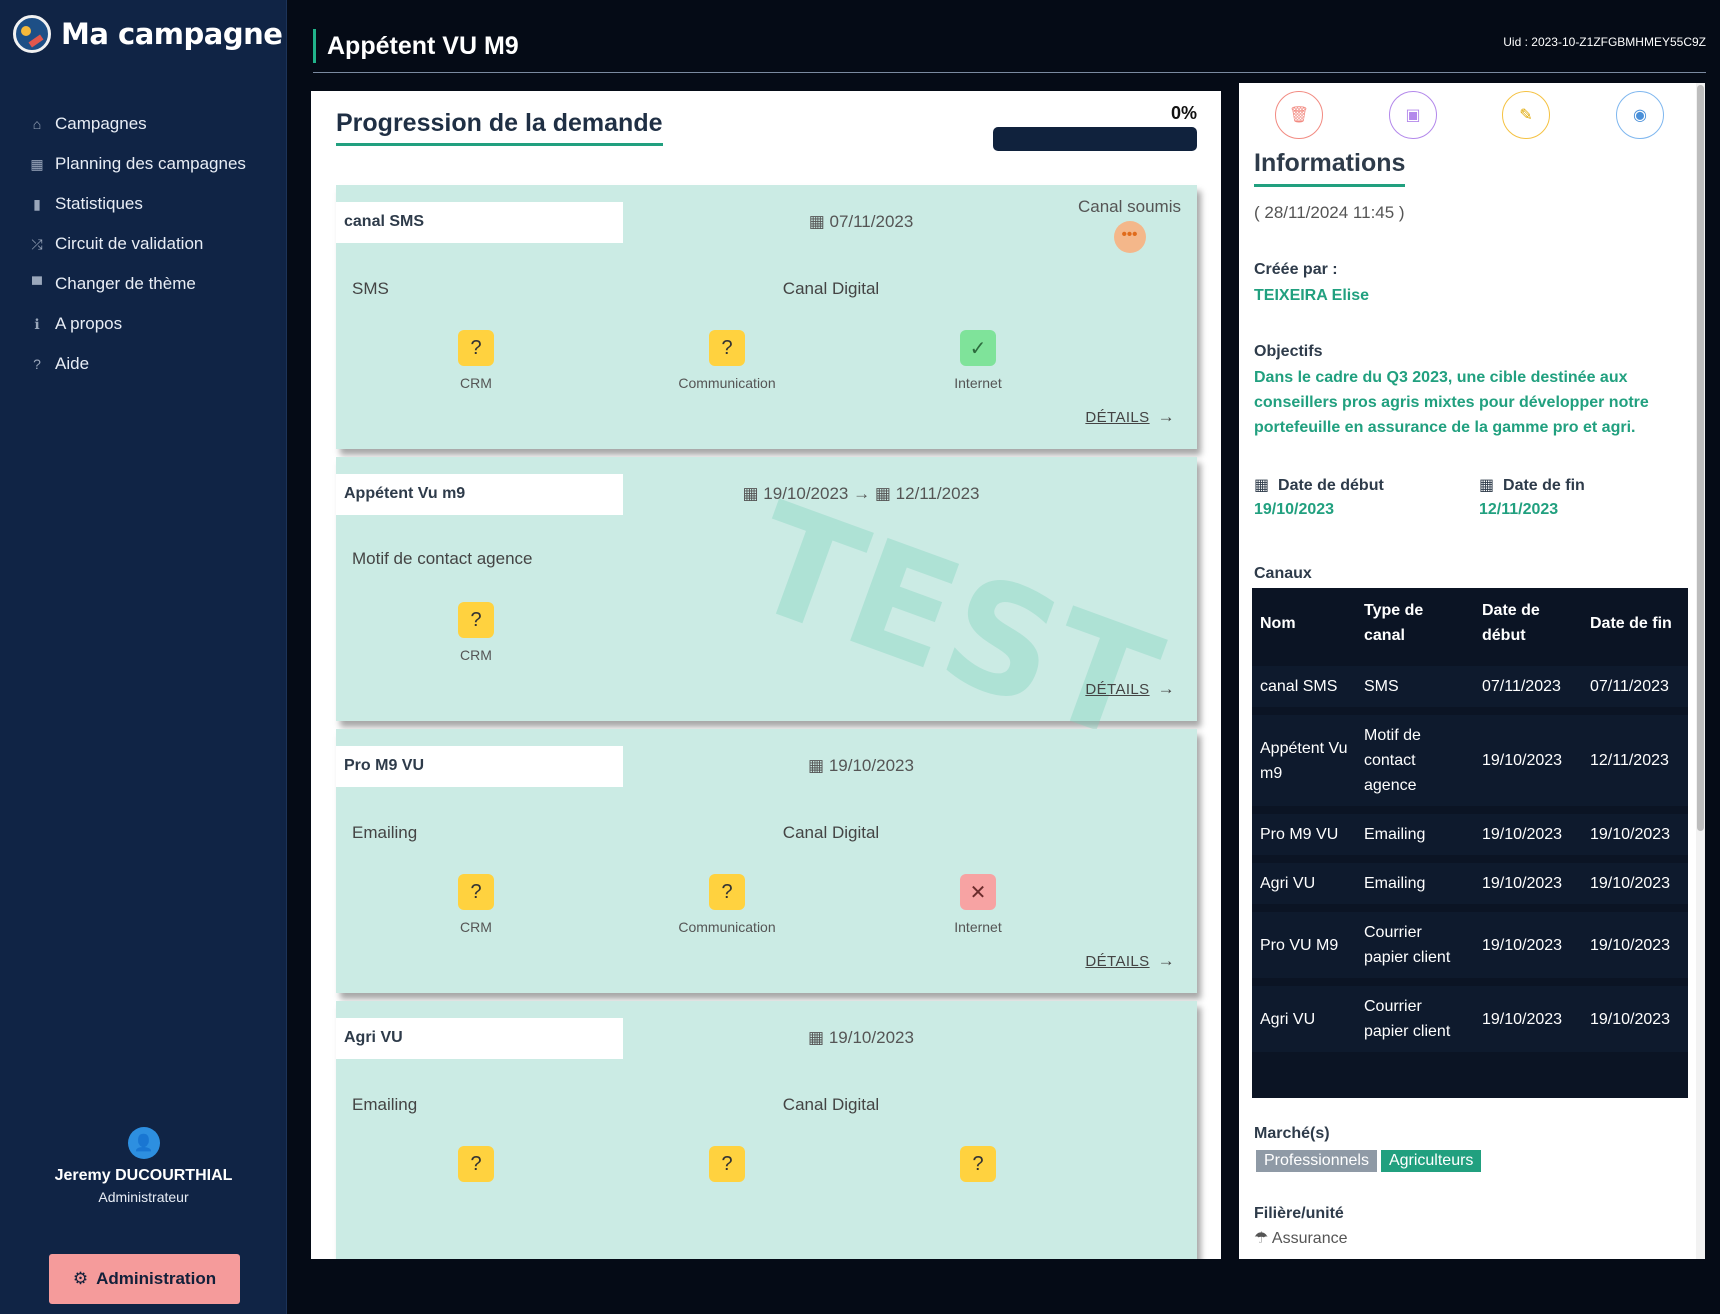 The width and height of the screenshot is (1720, 1314). Describe the element at coordinates (137, 324) in the screenshot. I see `nav-item-apropos: ℹ A propos` at that location.